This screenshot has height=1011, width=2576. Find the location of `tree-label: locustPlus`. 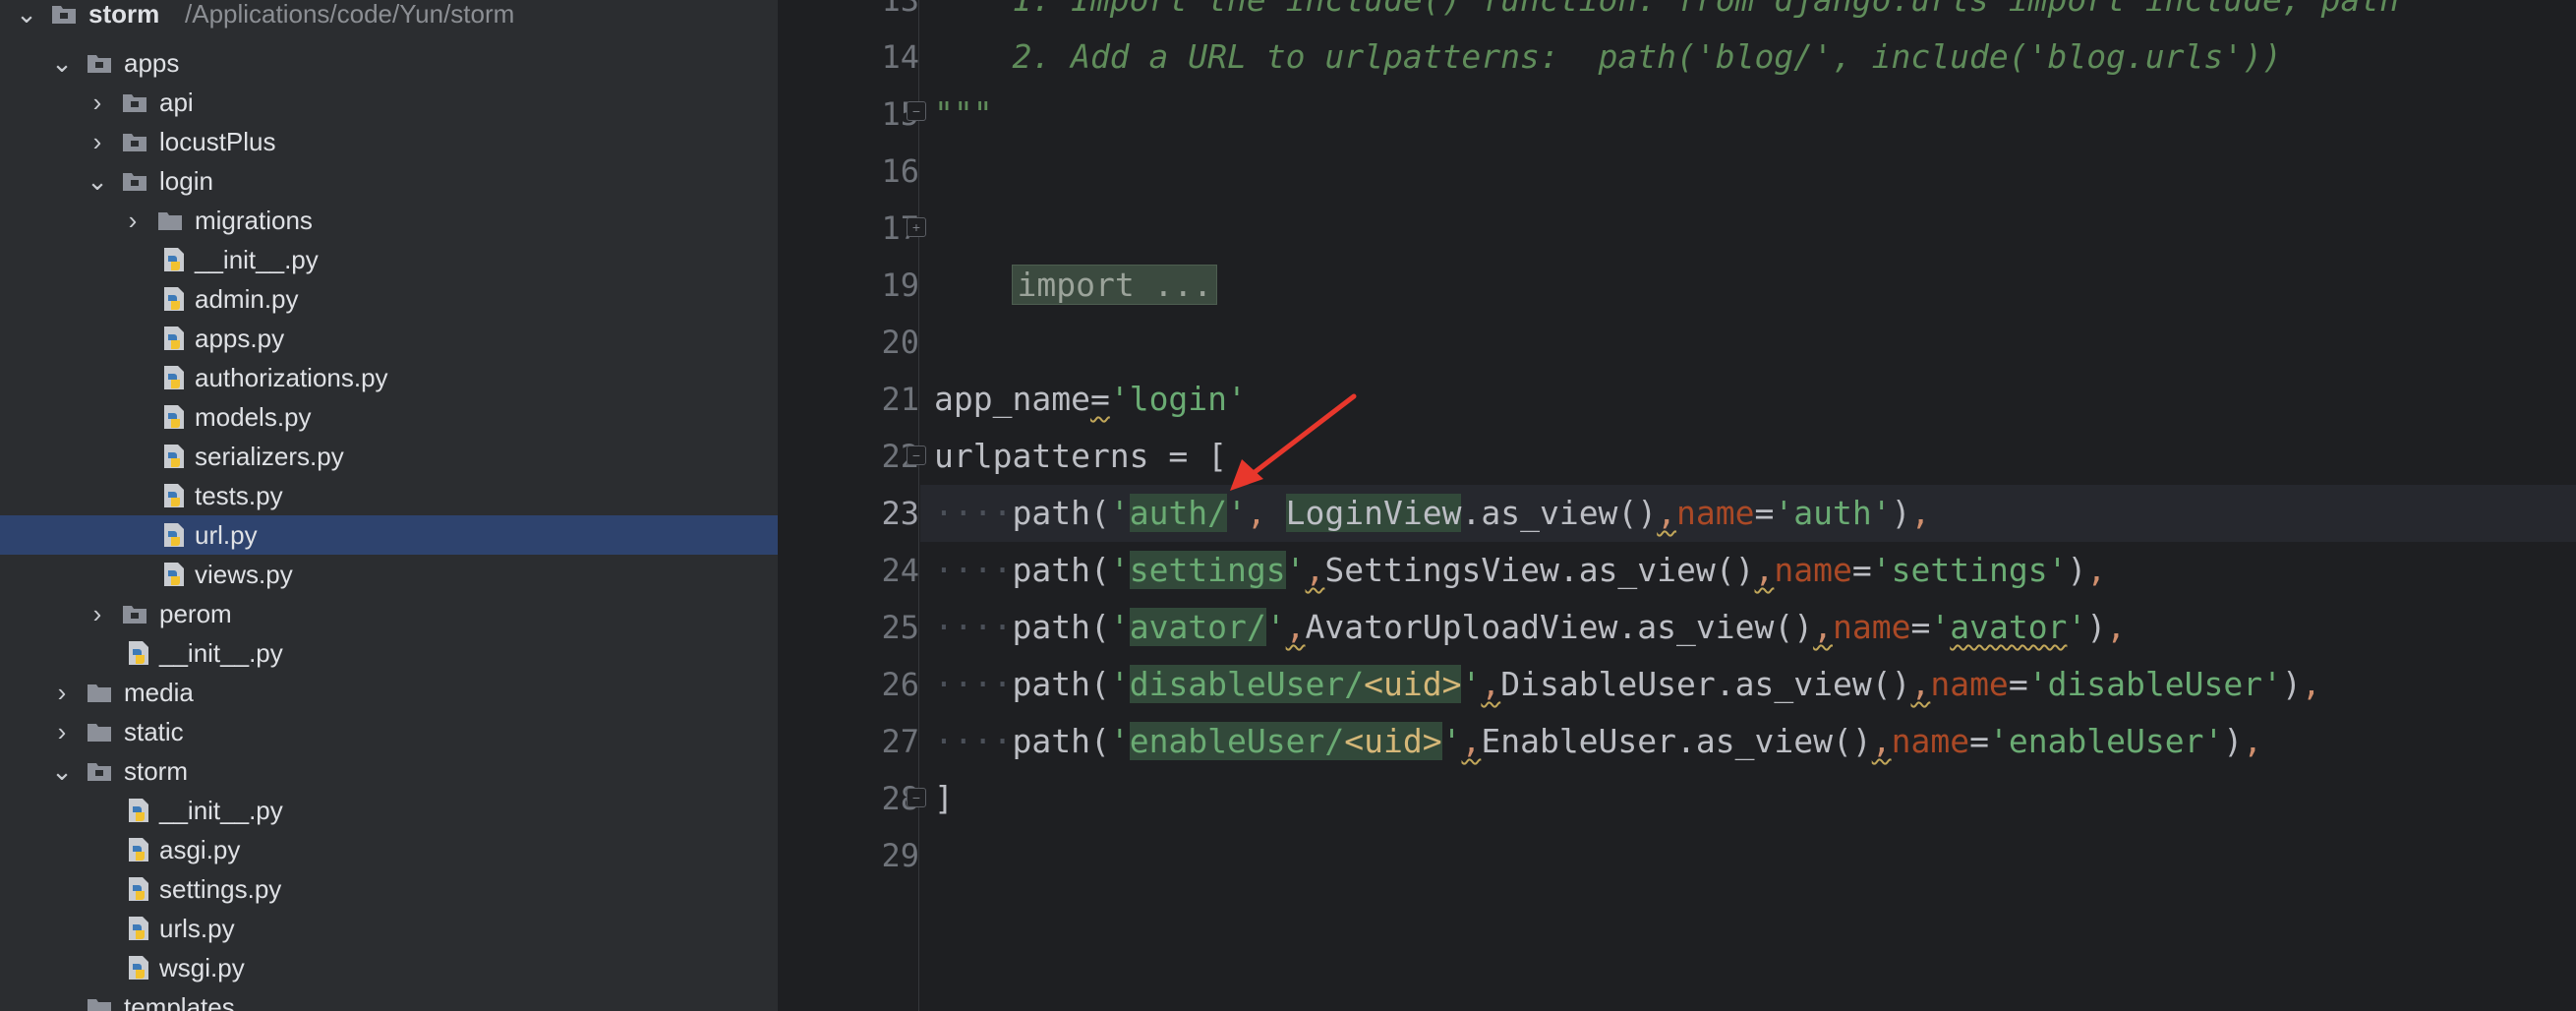

tree-label: locustPlus is located at coordinates (217, 141).